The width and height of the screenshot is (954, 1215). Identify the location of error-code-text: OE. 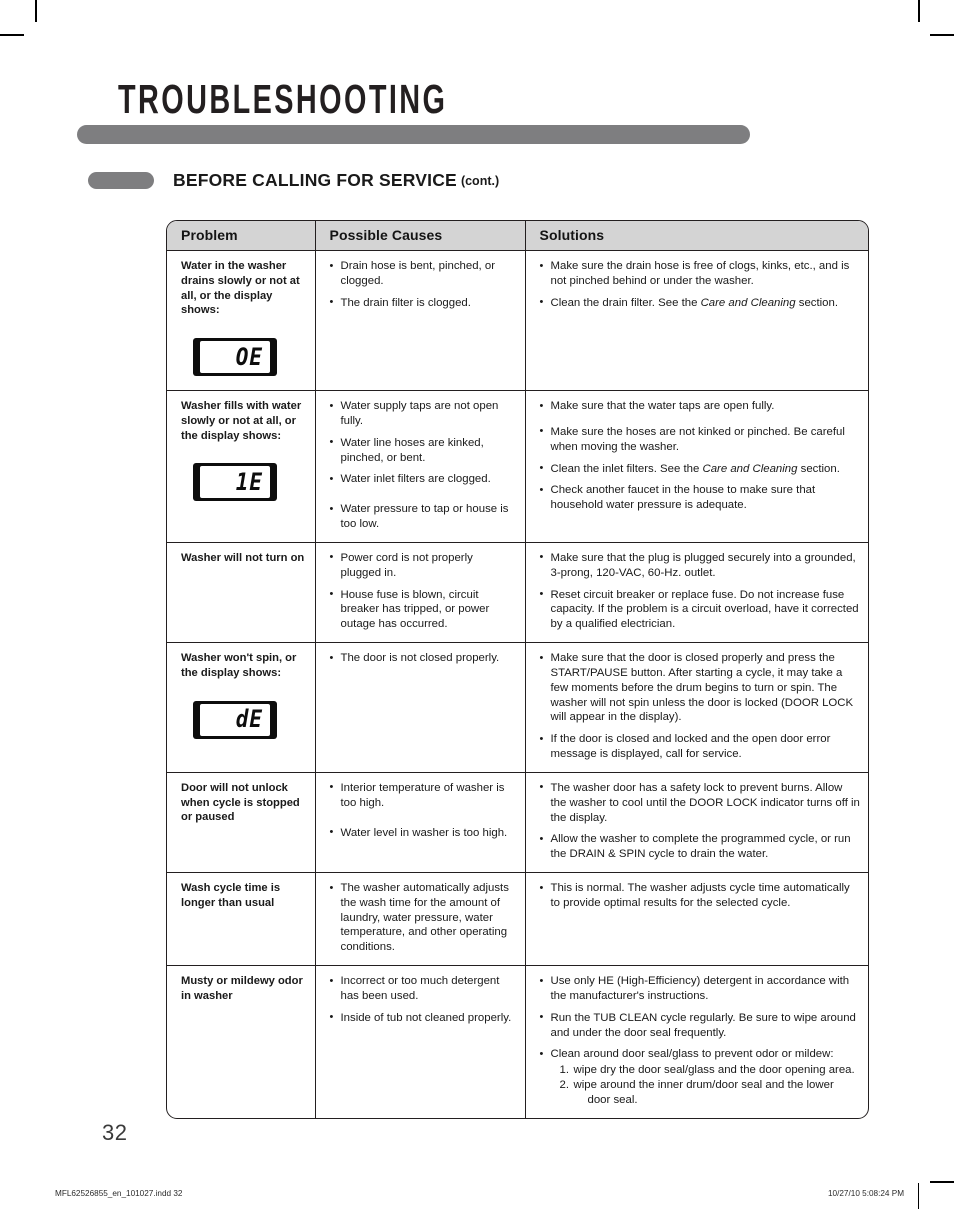
(249, 356).